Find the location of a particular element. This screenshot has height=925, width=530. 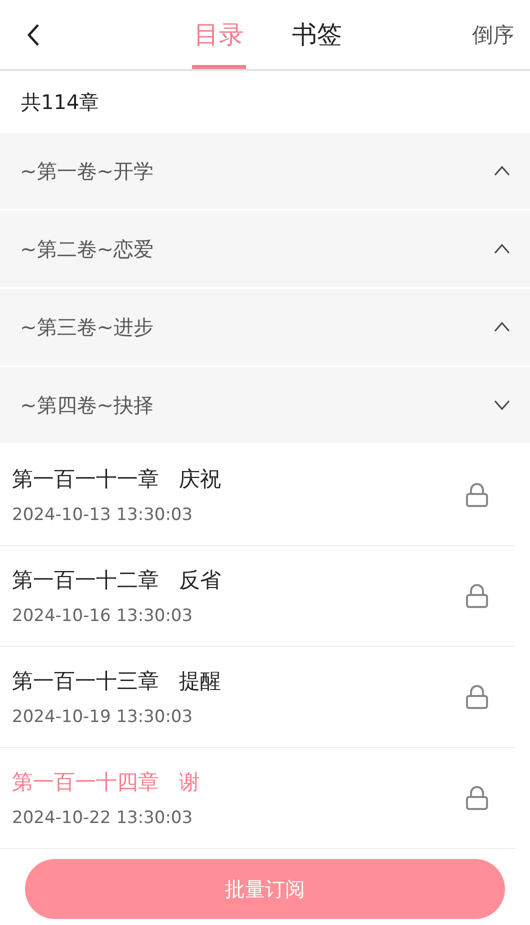

chapter-date: 2024-10-13 13:30:03 is located at coordinates (103, 515).